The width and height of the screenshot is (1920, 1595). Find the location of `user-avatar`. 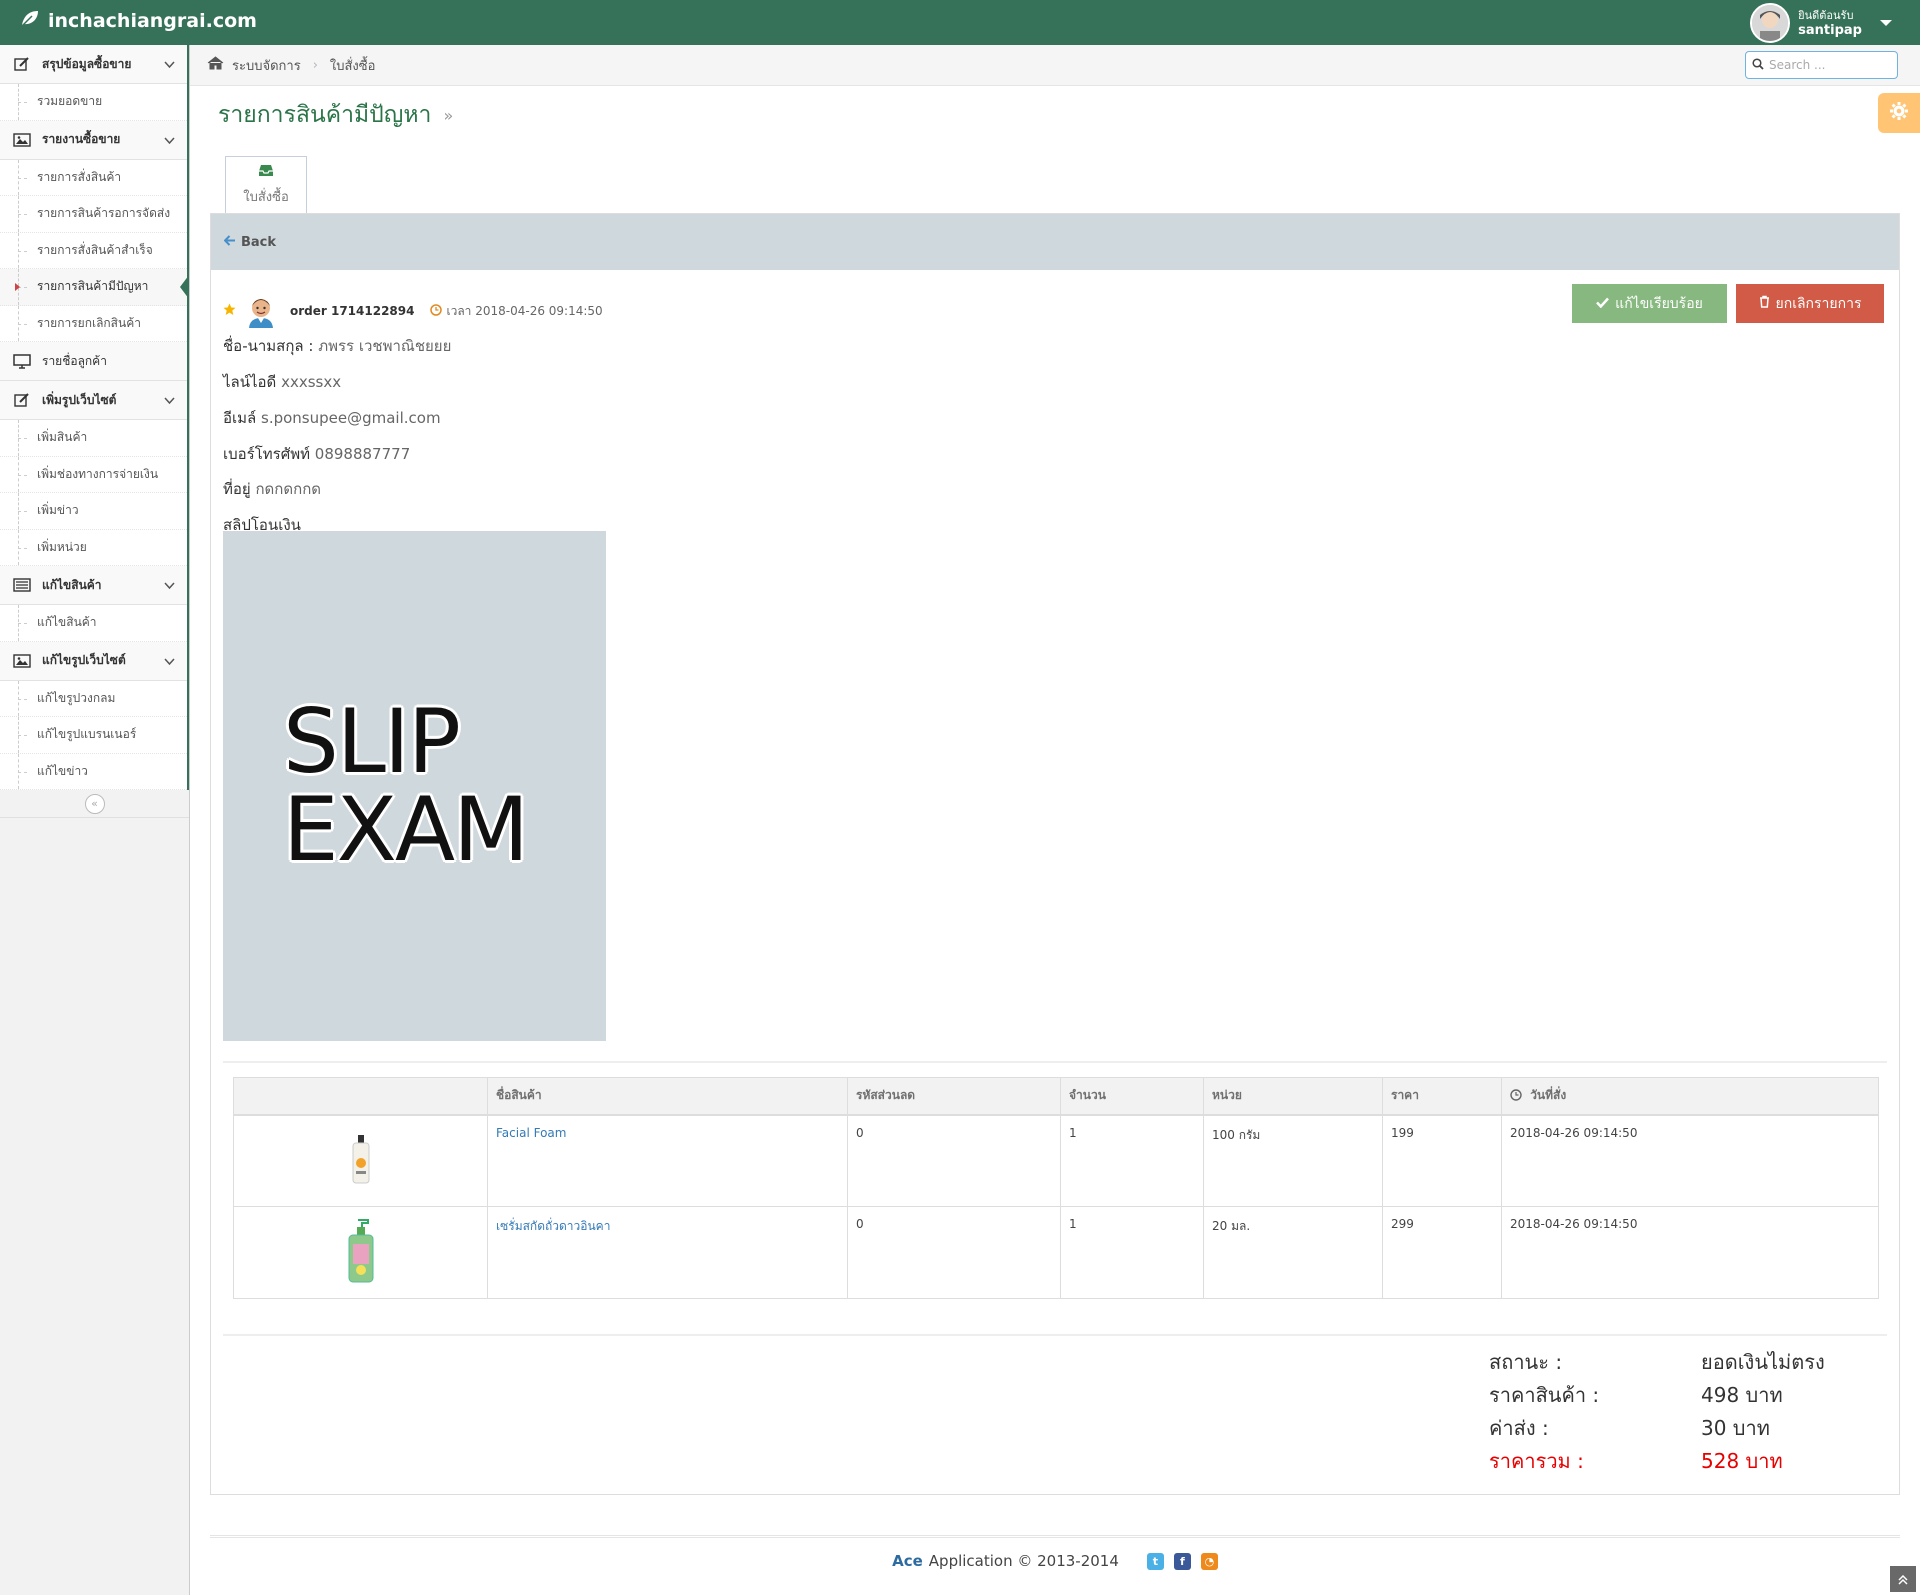

user-avatar is located at coordinates (1770, 22).